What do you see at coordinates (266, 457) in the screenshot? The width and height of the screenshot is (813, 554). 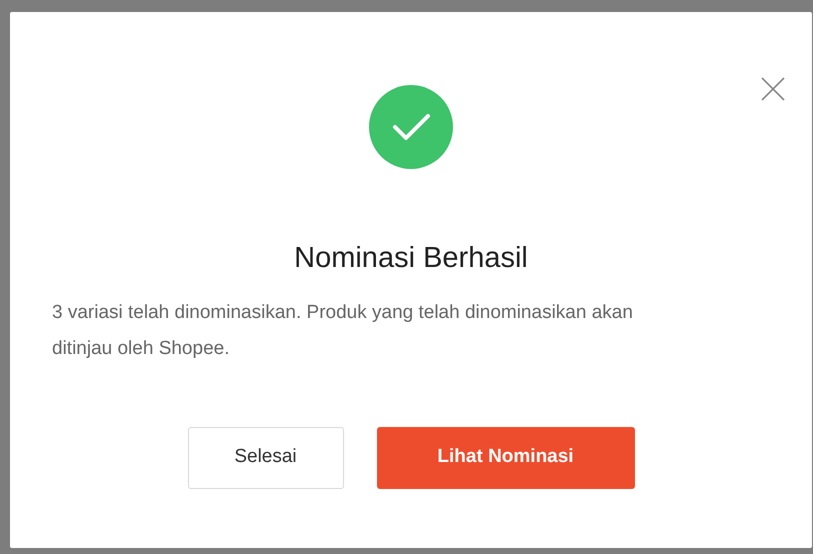 I see `done-button: Selesai` at bounding box center [266, 457].